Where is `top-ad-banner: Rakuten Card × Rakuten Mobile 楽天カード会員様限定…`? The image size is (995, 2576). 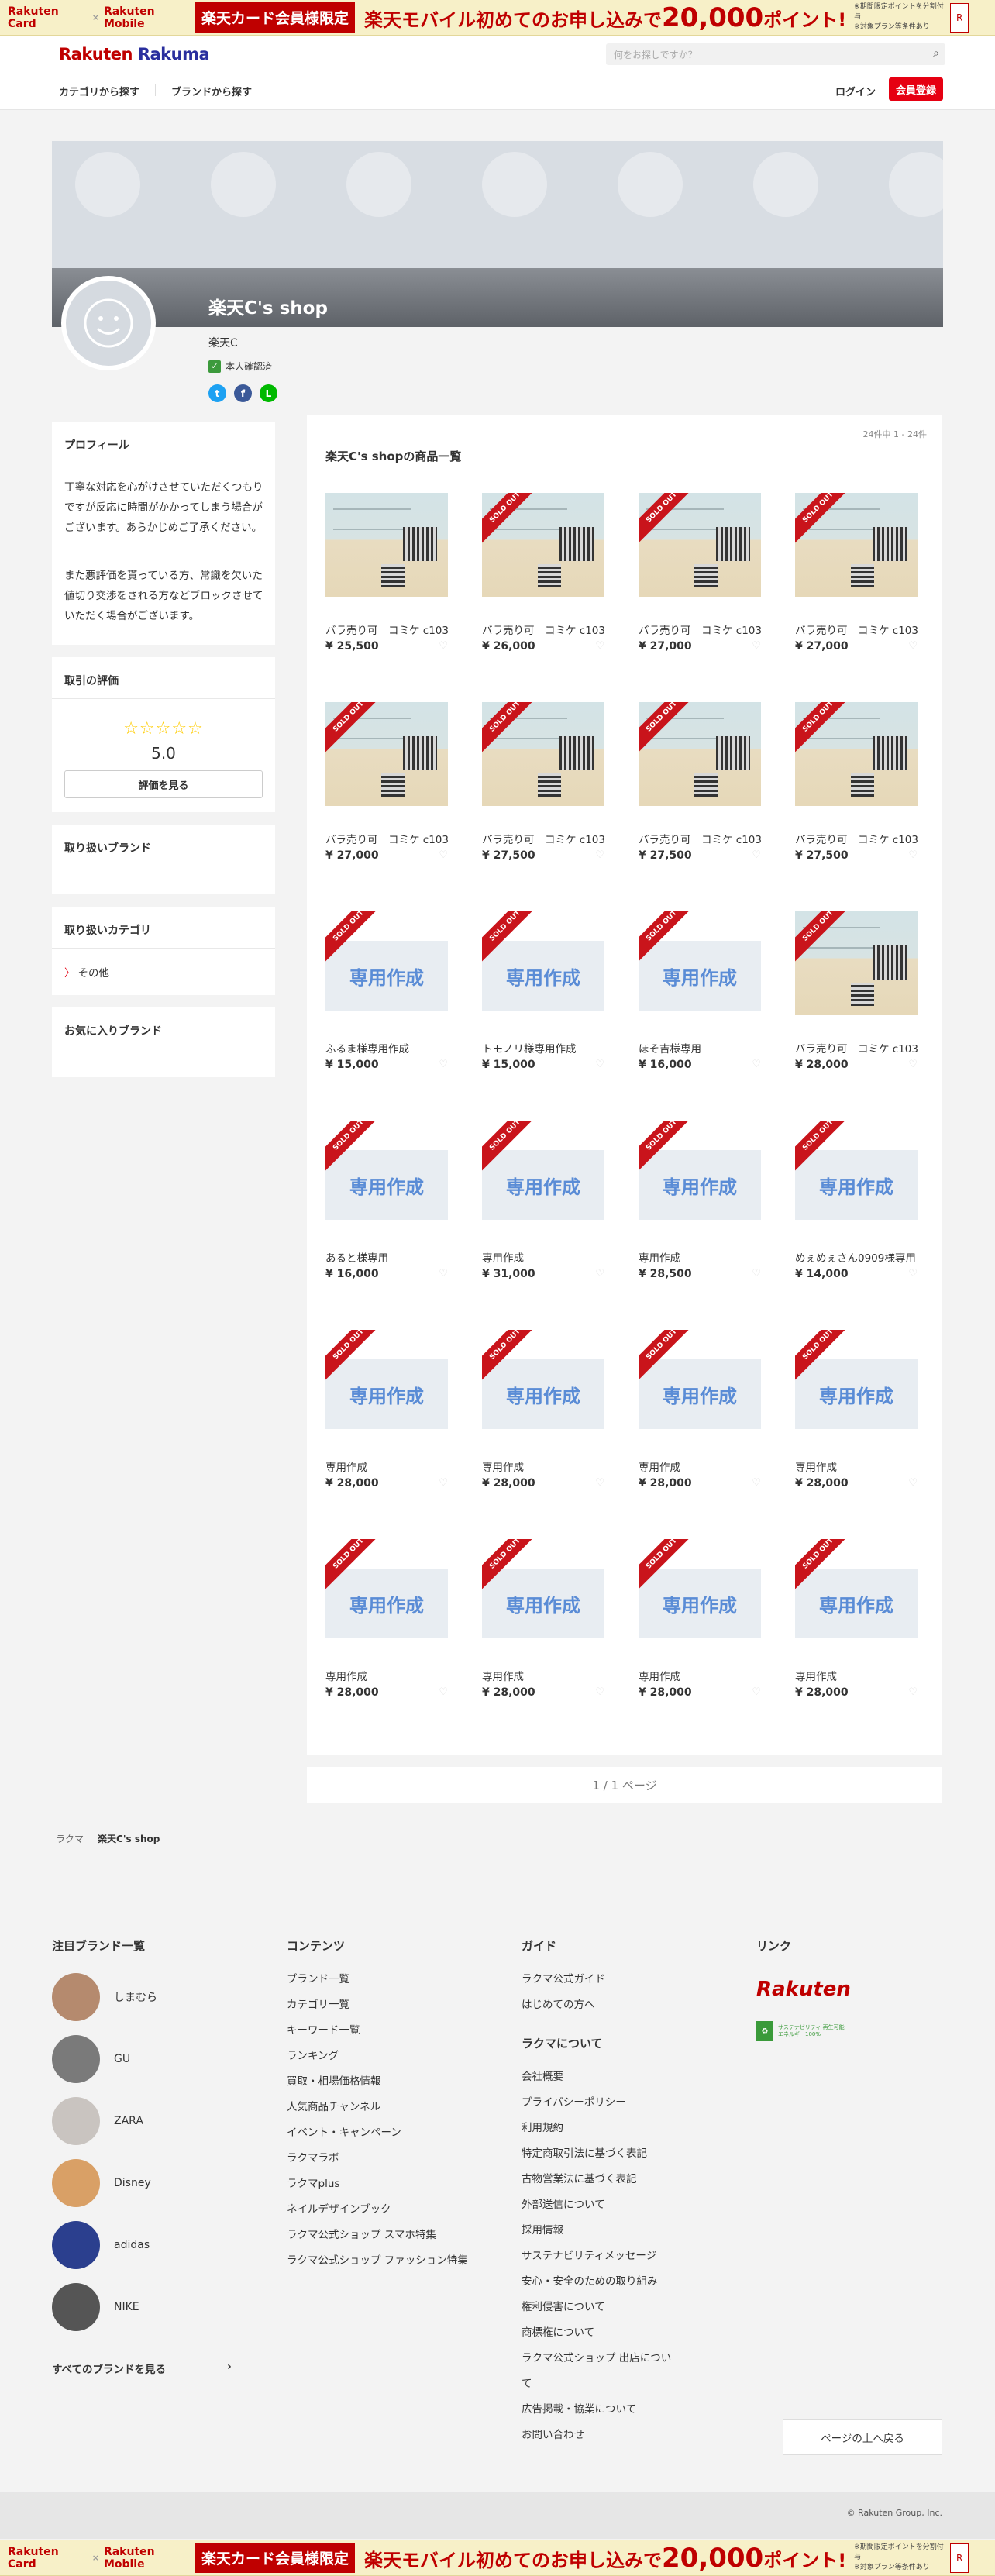 top-ad-banner: Rakuten Card × Rakuten Mobile 楽天カード会員様限定… is located at coordinates (497, 18).